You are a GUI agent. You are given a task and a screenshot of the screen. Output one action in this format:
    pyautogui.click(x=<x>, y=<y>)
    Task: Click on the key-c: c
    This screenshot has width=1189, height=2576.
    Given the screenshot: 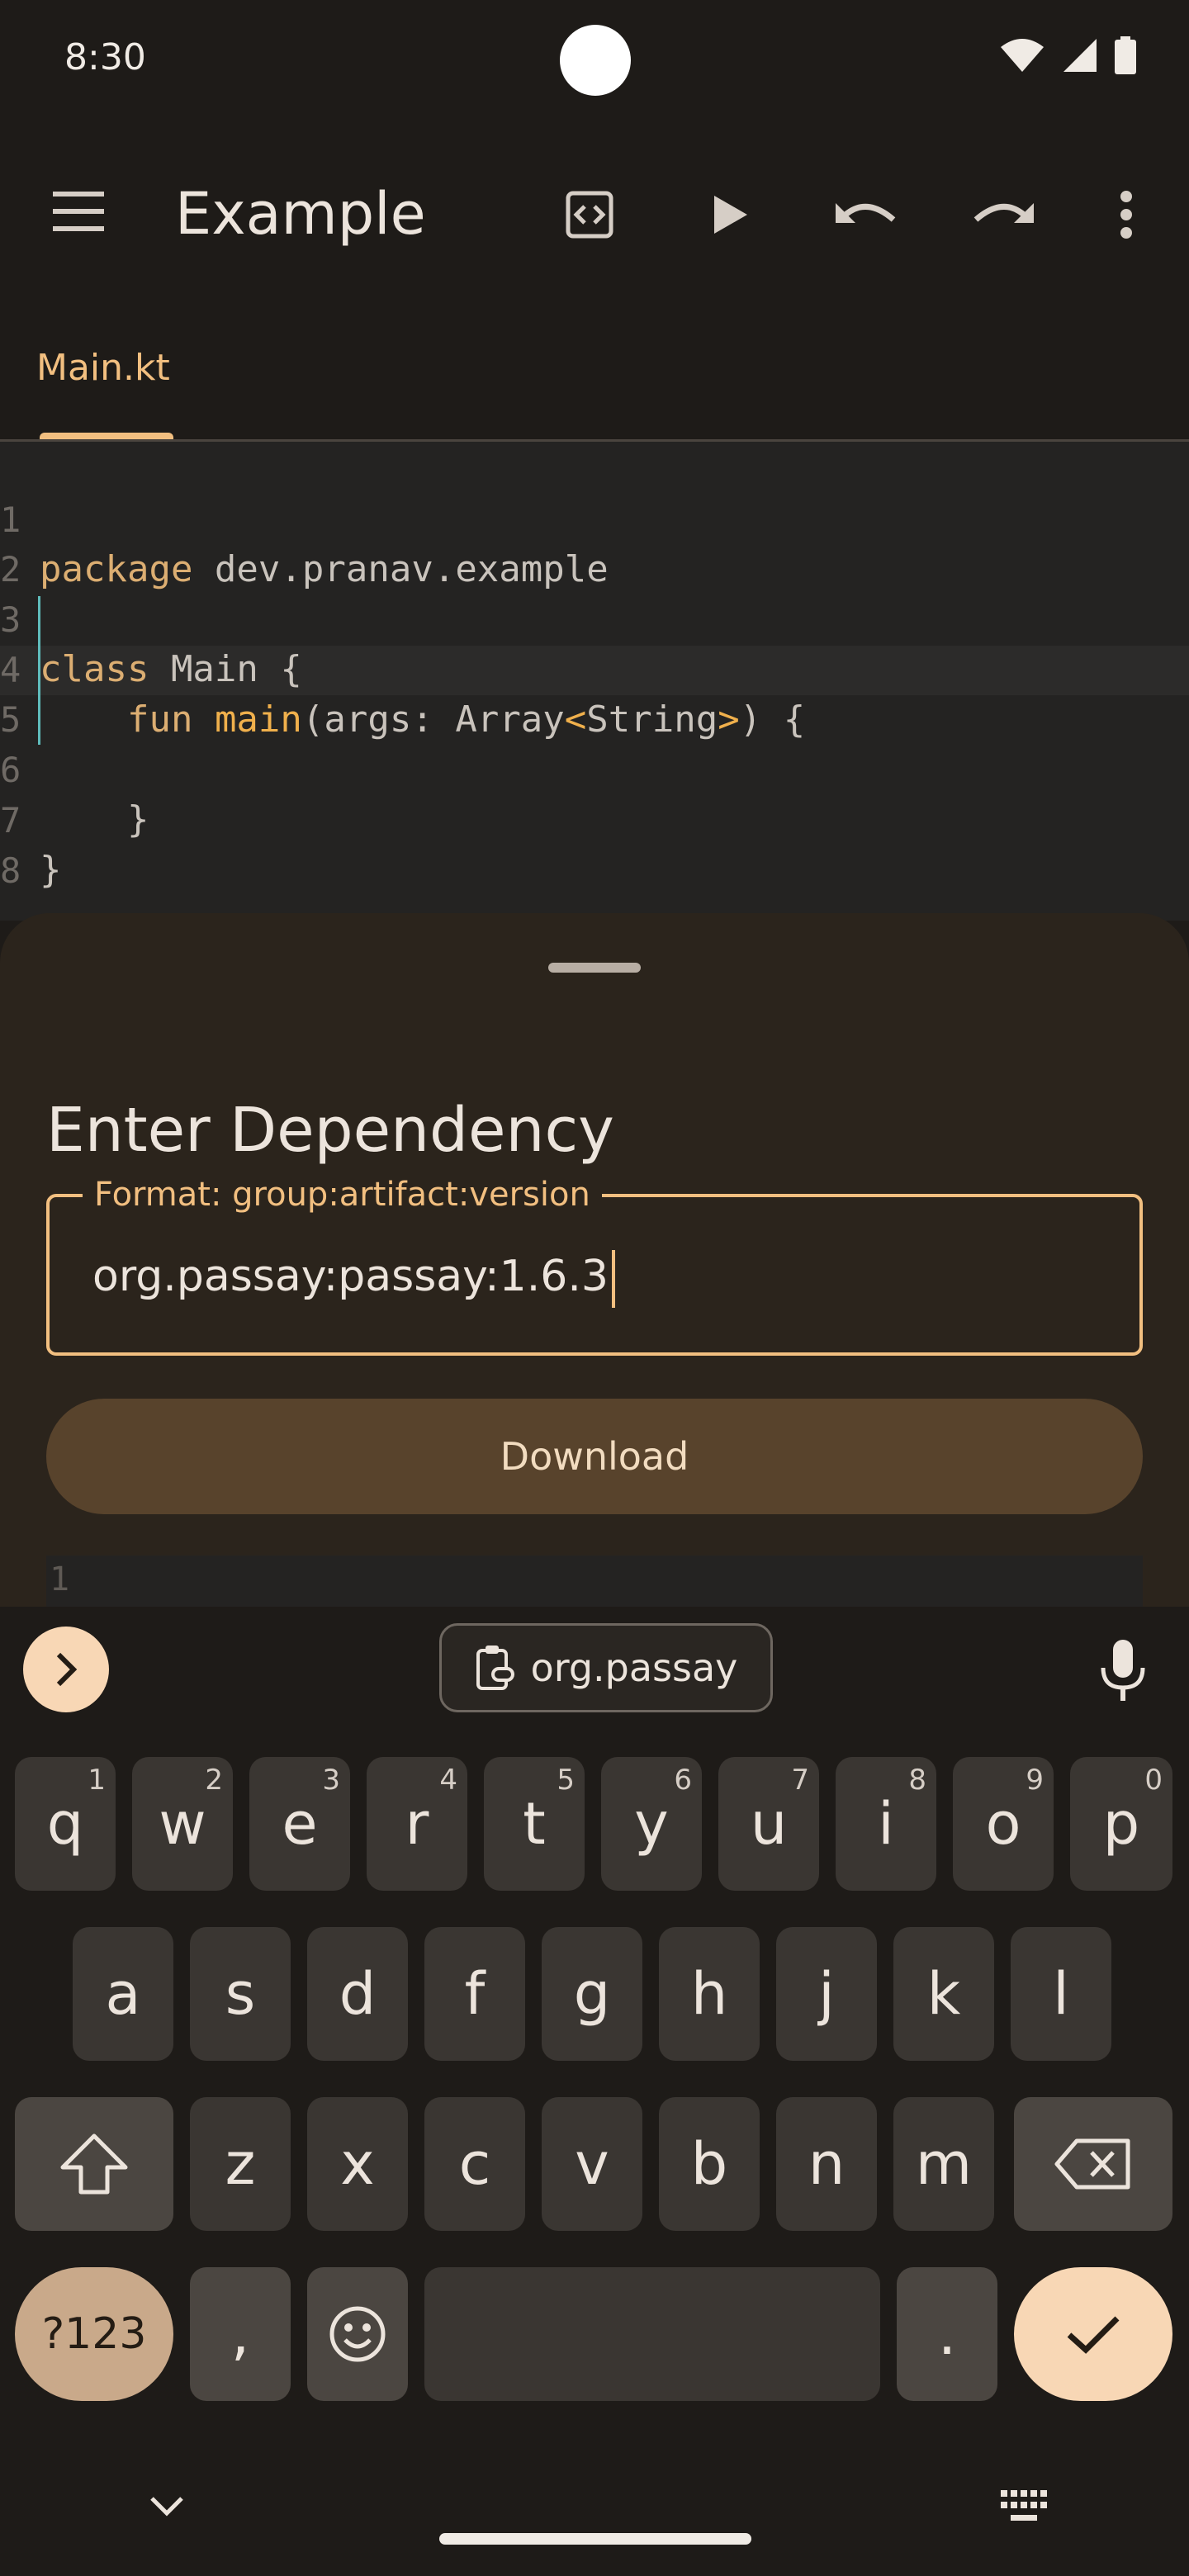 What is the action you would take?
    pyautogui.click(x=474, y=2164)
    